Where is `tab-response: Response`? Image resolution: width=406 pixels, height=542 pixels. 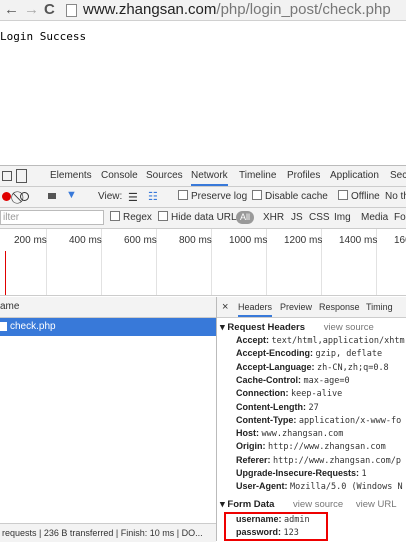
tab-response: Response is located at coordinates (339, 307).